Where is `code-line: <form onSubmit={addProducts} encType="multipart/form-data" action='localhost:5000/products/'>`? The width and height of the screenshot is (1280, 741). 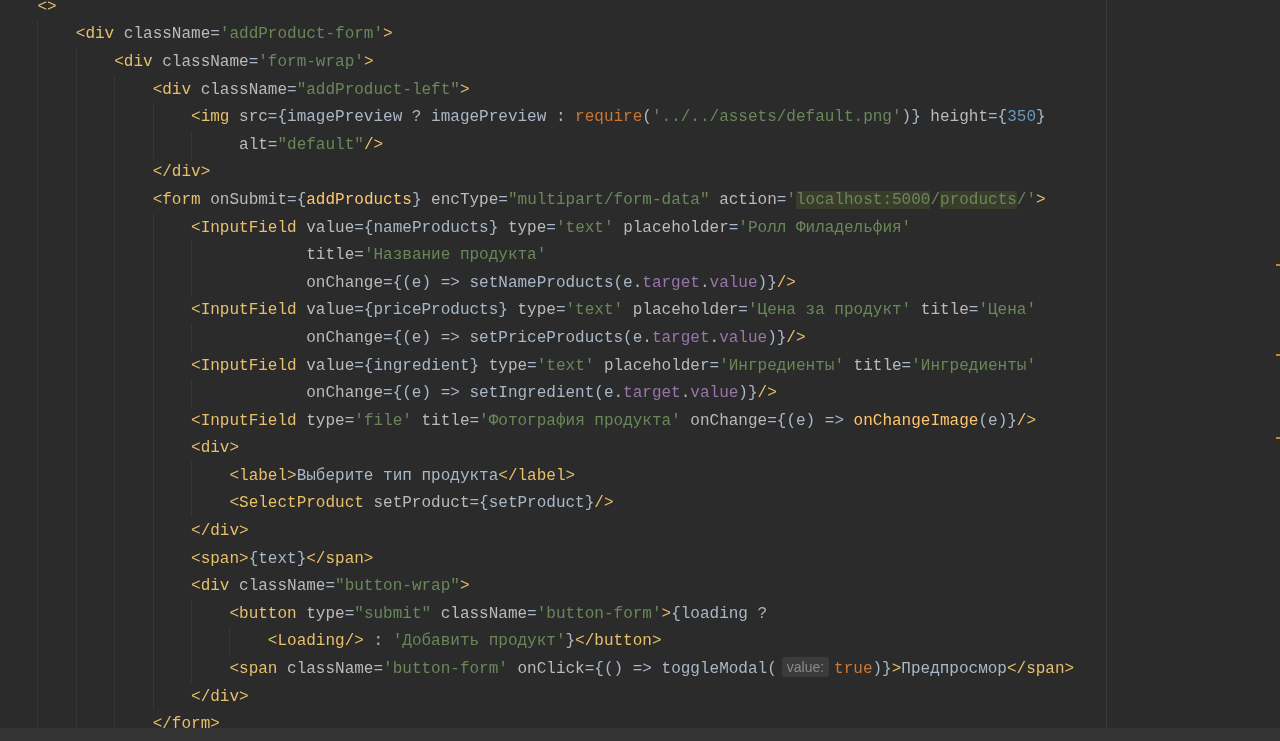 code-line: <form onSubmit={addProducts} encType="multipart/form-data" action='localhost:5000/products/'> is located at coordinates (599, 200).